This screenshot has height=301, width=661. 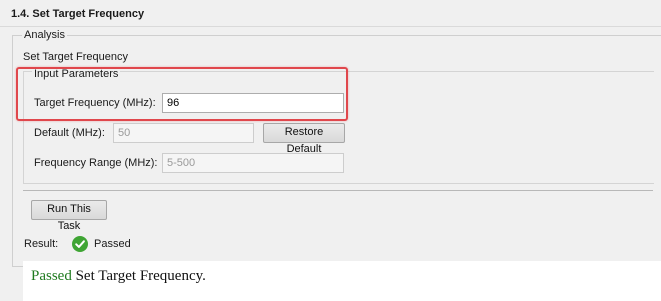 What do you see at coordinates (44, 35) in the screenshot?
I see `analysis-legend: Analysis` at bounding box center [44, 35].